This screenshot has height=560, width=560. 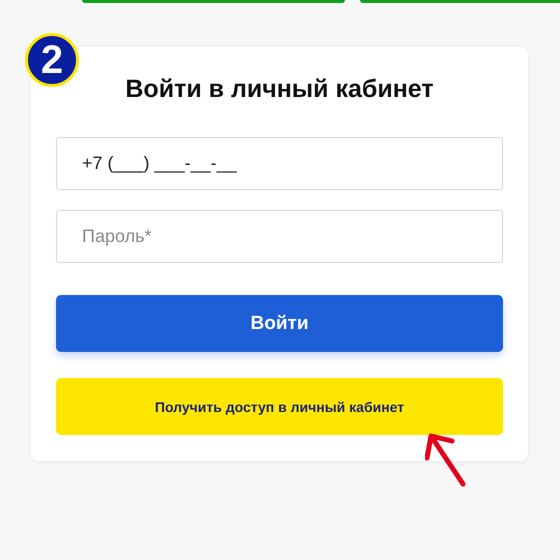 What do you see at coordinates (279, 406) in the screenshot?
I see `access-button: Получить доступ в личный кабинет` at bounding box center [279, 406].